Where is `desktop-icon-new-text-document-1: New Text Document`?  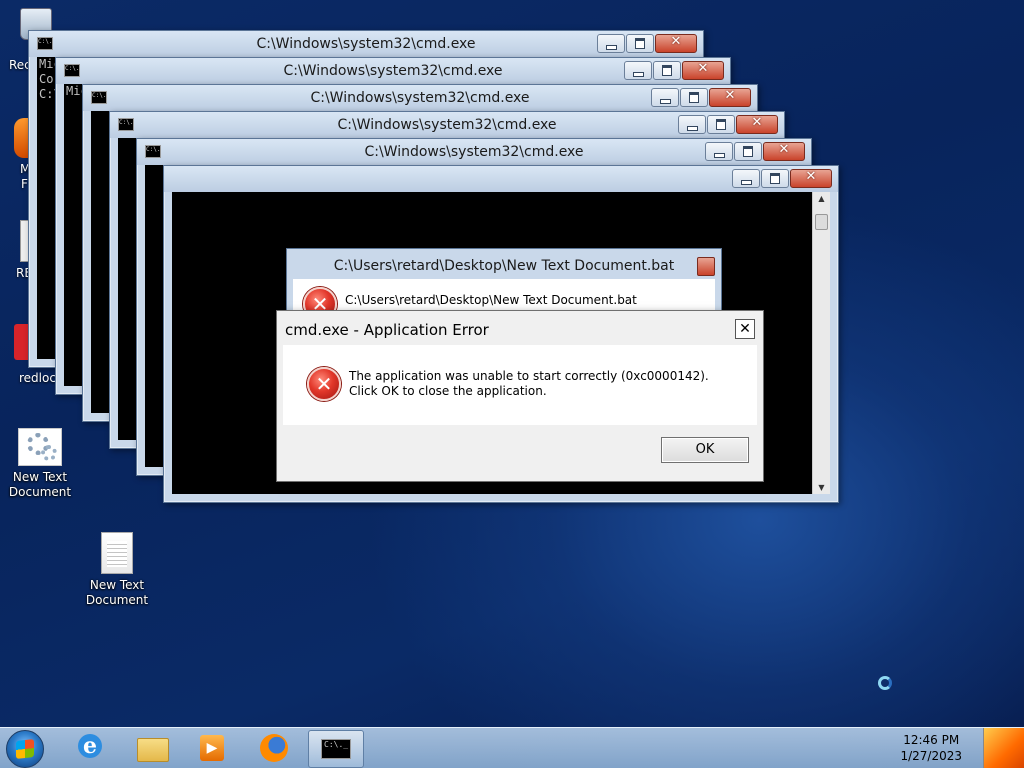 desktop-icon-new-text-document-1: New Text Document is located at coordinates (40, 464).